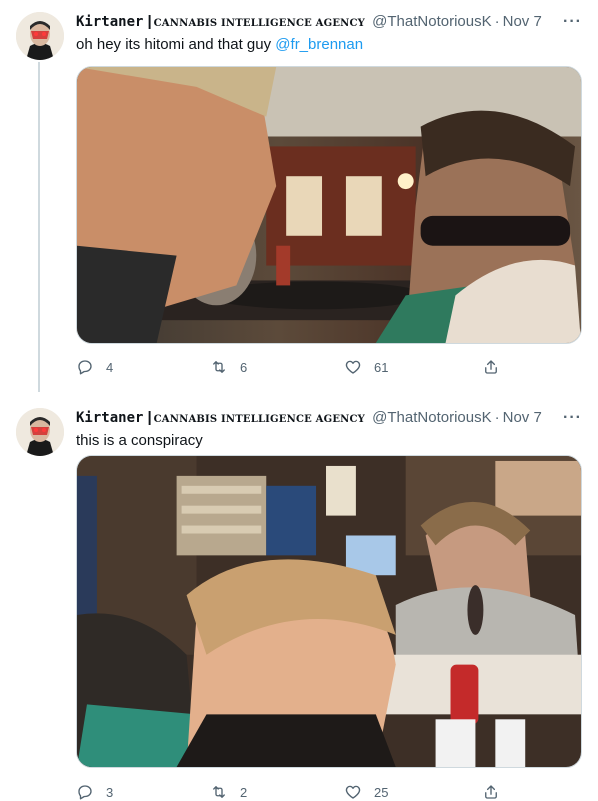  What do you see at coordinates (110, 367) in the screenshot?
I see `reply-count: 4` at bounding box center [110, 367].